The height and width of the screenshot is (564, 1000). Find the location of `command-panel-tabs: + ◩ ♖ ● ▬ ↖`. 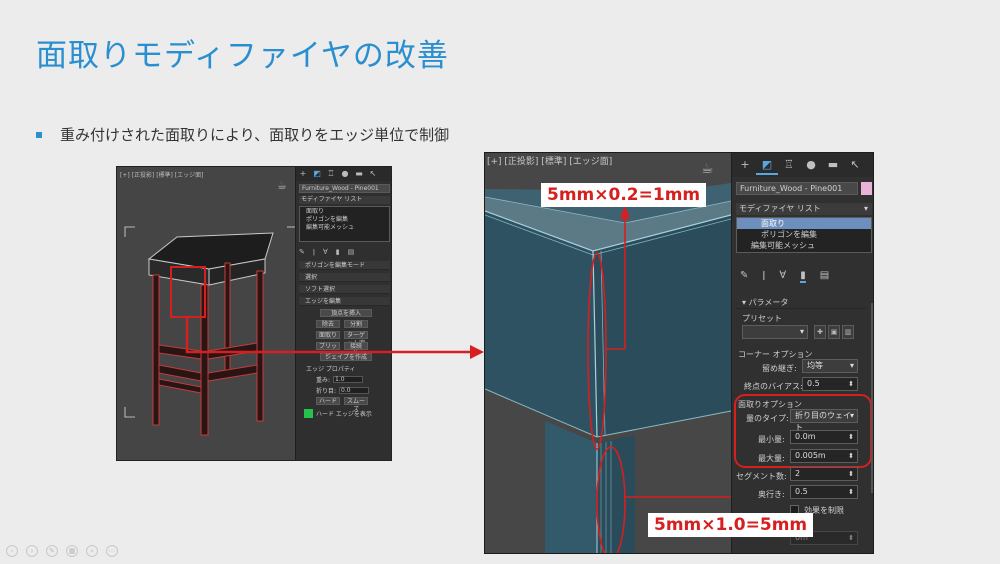

command-panel-tabs: + ◩ ♖ ● ▬ ↖ is located at coordinates (343, 174).